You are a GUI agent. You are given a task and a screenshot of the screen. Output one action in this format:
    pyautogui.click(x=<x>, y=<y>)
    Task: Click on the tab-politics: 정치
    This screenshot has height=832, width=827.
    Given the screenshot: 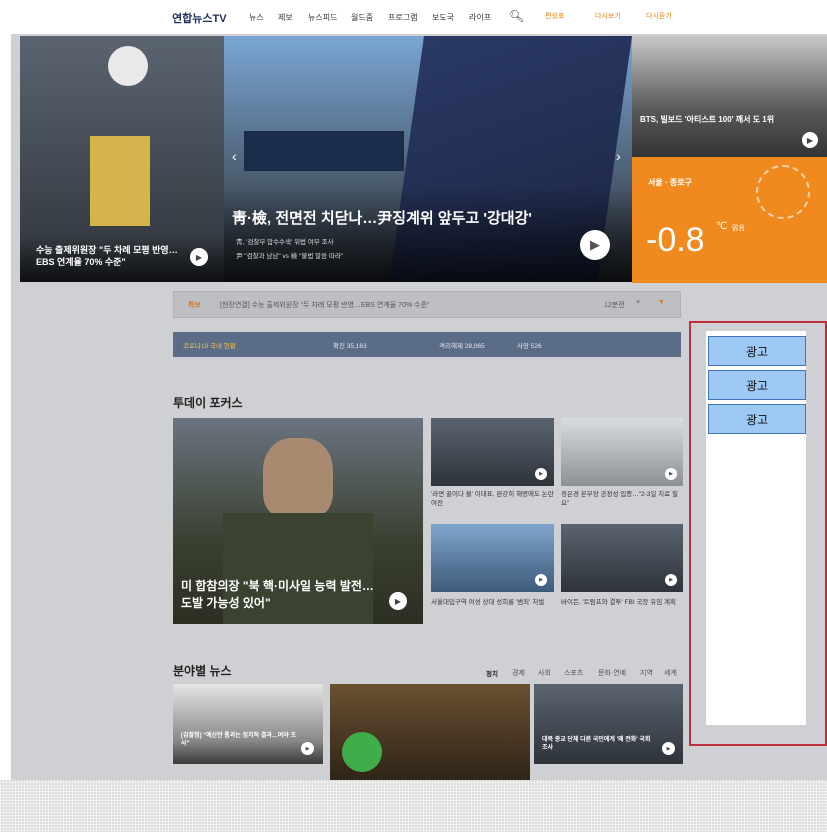 What is the action you would take?
    pyautogui.click(x=492, y=673)
    